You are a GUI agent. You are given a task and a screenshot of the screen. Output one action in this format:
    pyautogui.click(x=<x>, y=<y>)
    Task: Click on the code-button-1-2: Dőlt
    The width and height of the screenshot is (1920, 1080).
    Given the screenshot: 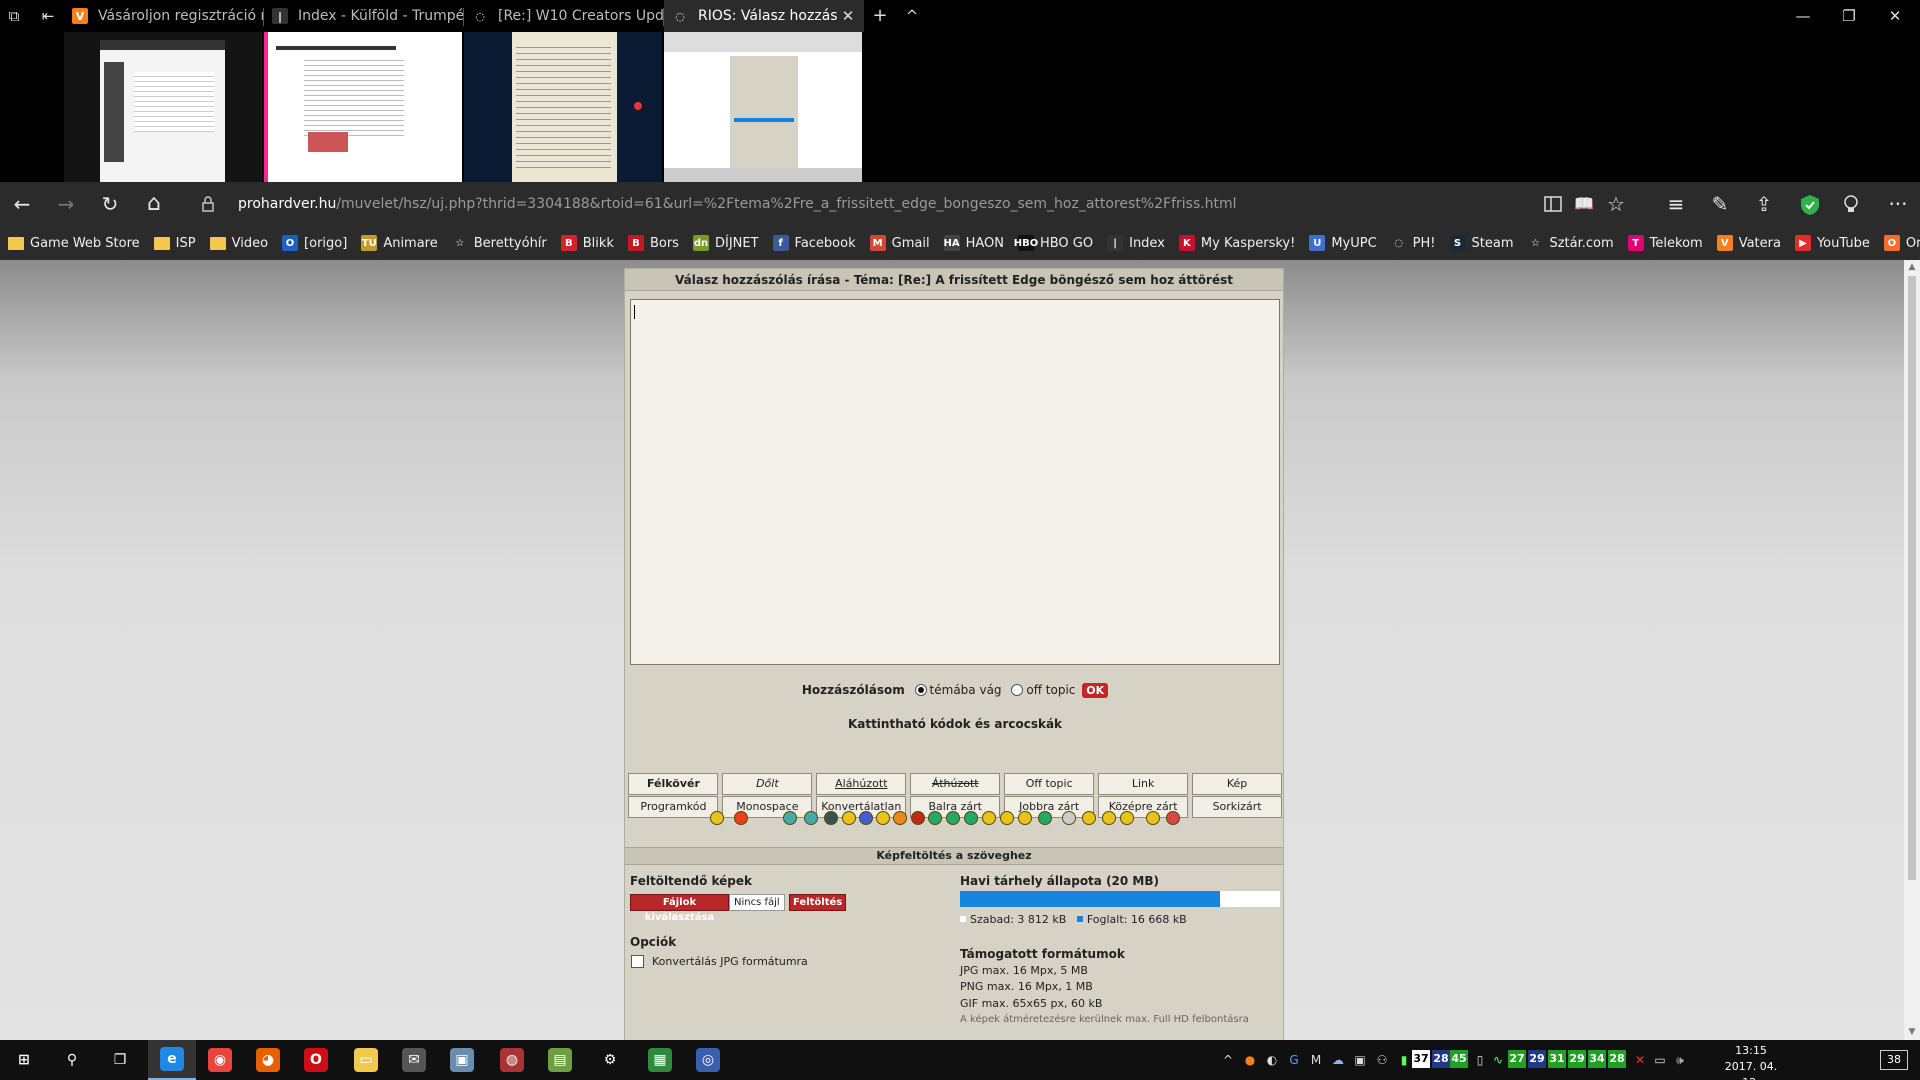 What is the action you would take?
    pyautogui.click(x=767, y=784)
    